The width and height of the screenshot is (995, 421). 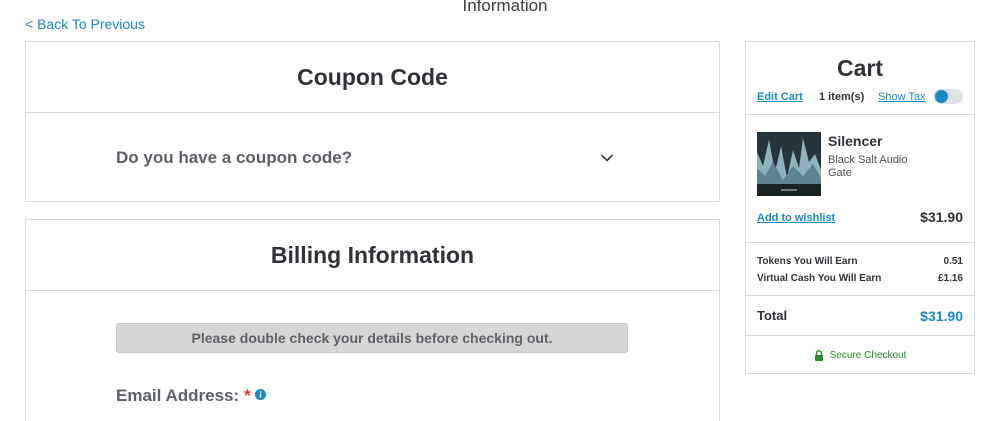 I want to click on total-value: $31.90, so click(x=941, y=316).